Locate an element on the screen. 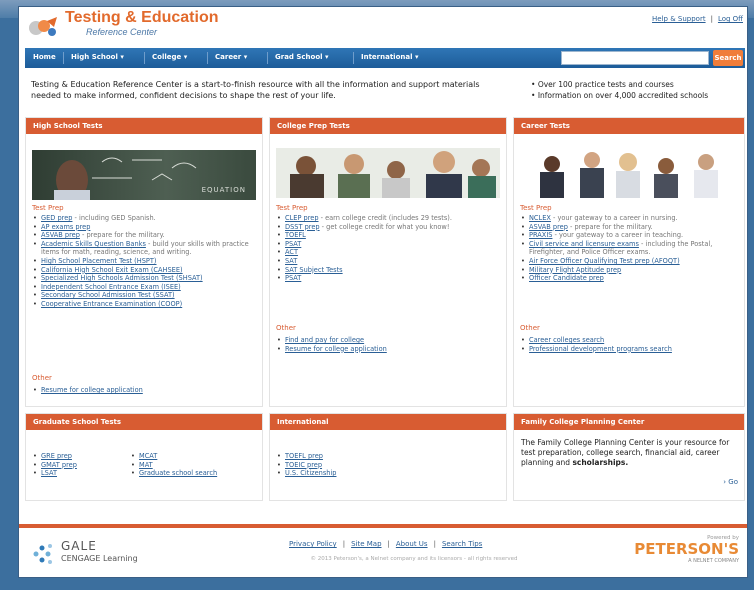  list-item: MAT is located at coordinates (195, 465).